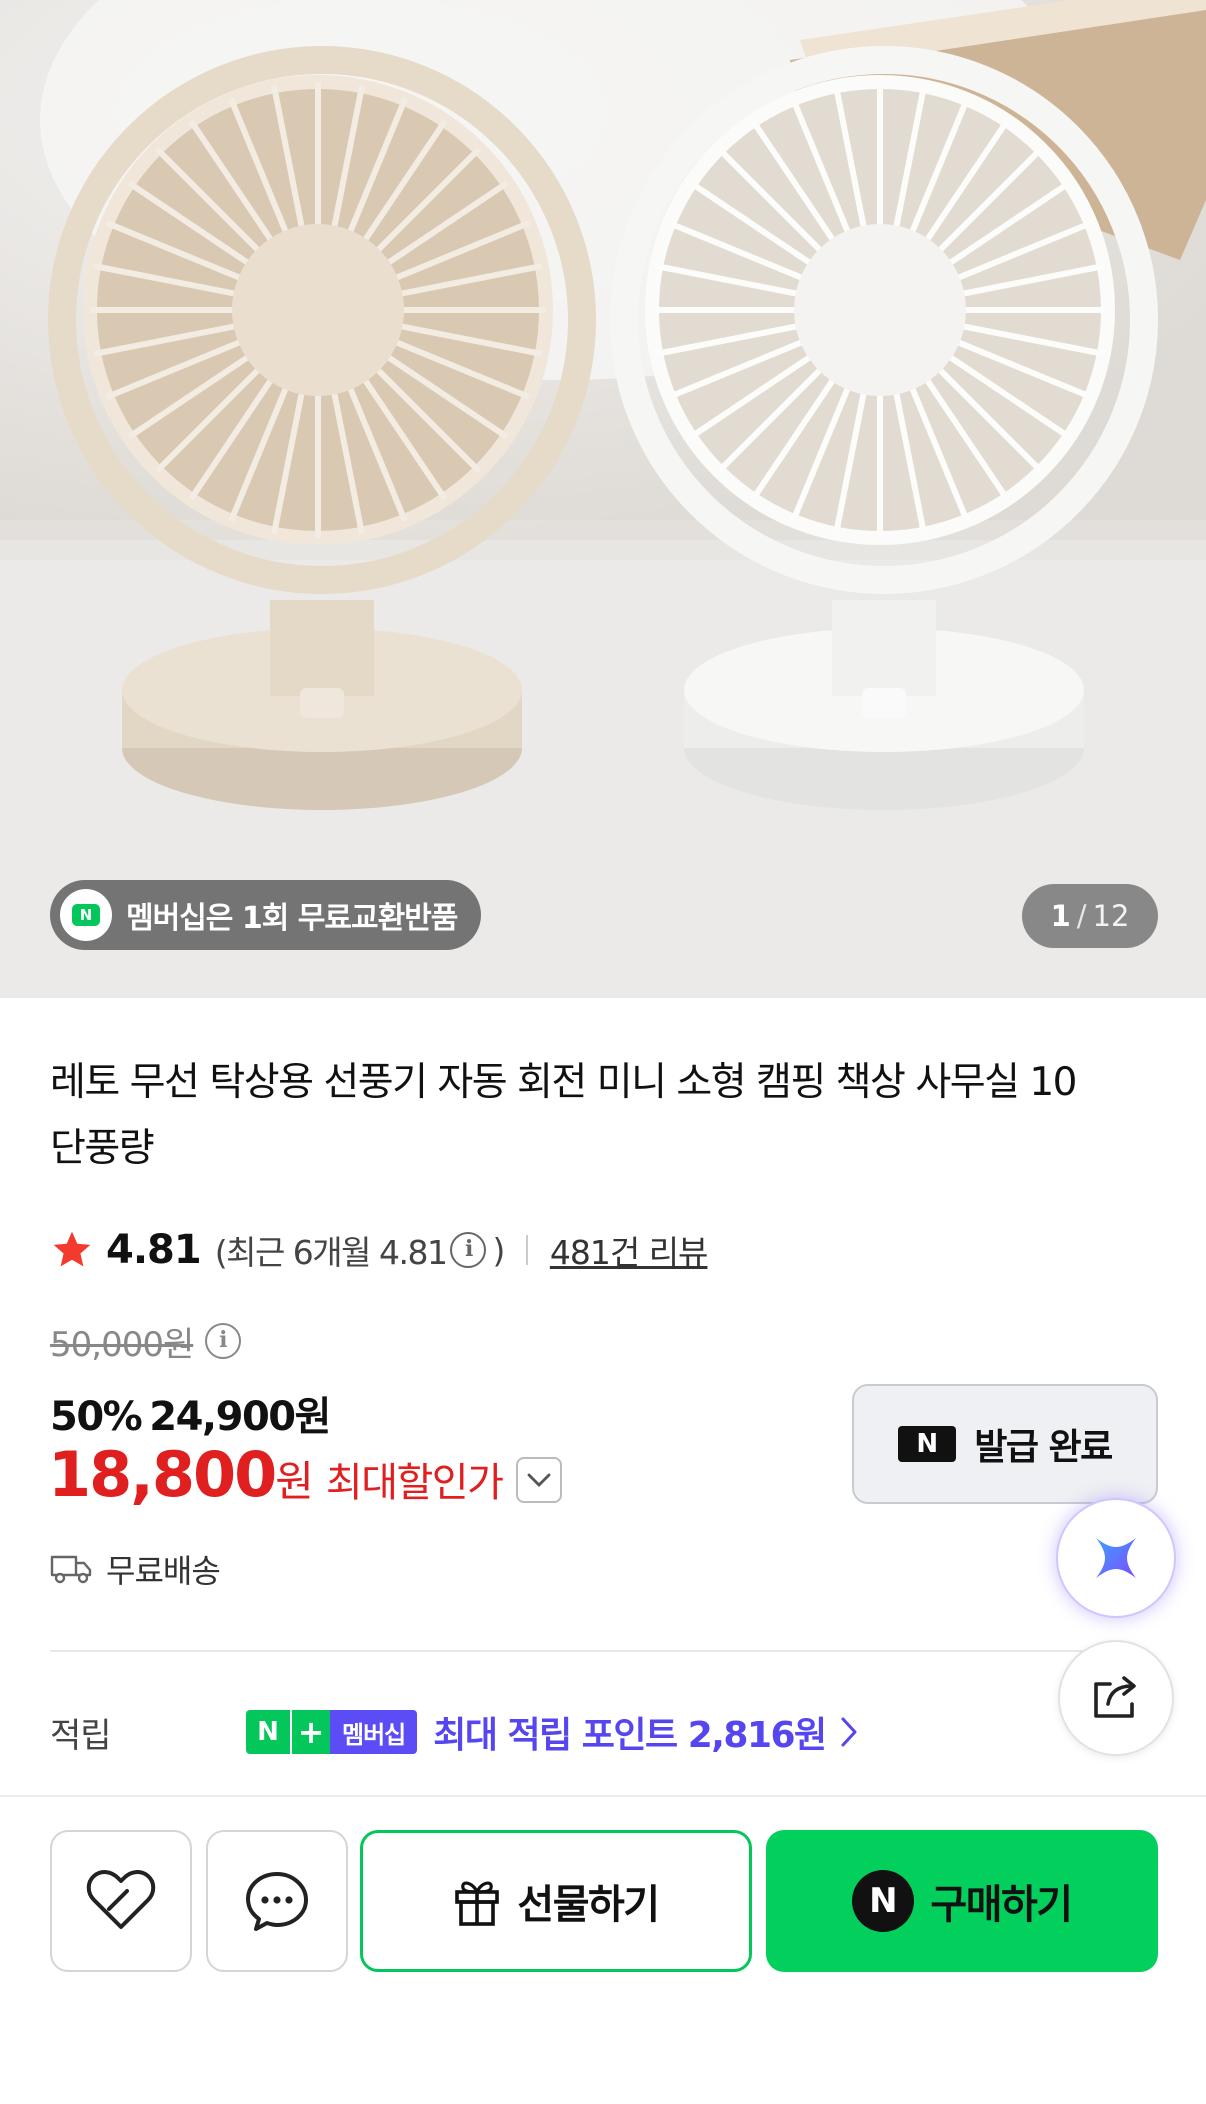 The height and width of the screenshot is (2104, 1206). I want to click on share-button, so click(1116, 1698).